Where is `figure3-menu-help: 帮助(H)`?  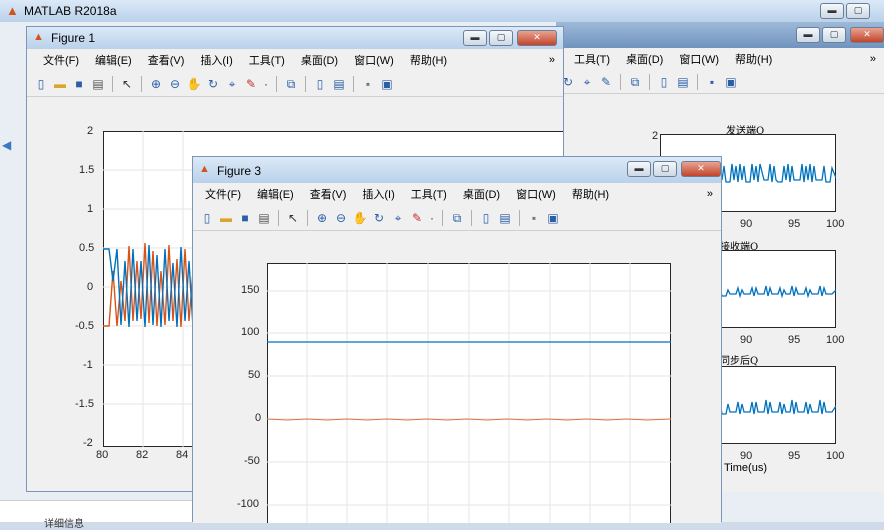 figure3-menu-help: 帮助(H) is located at coordinates (590, 194).